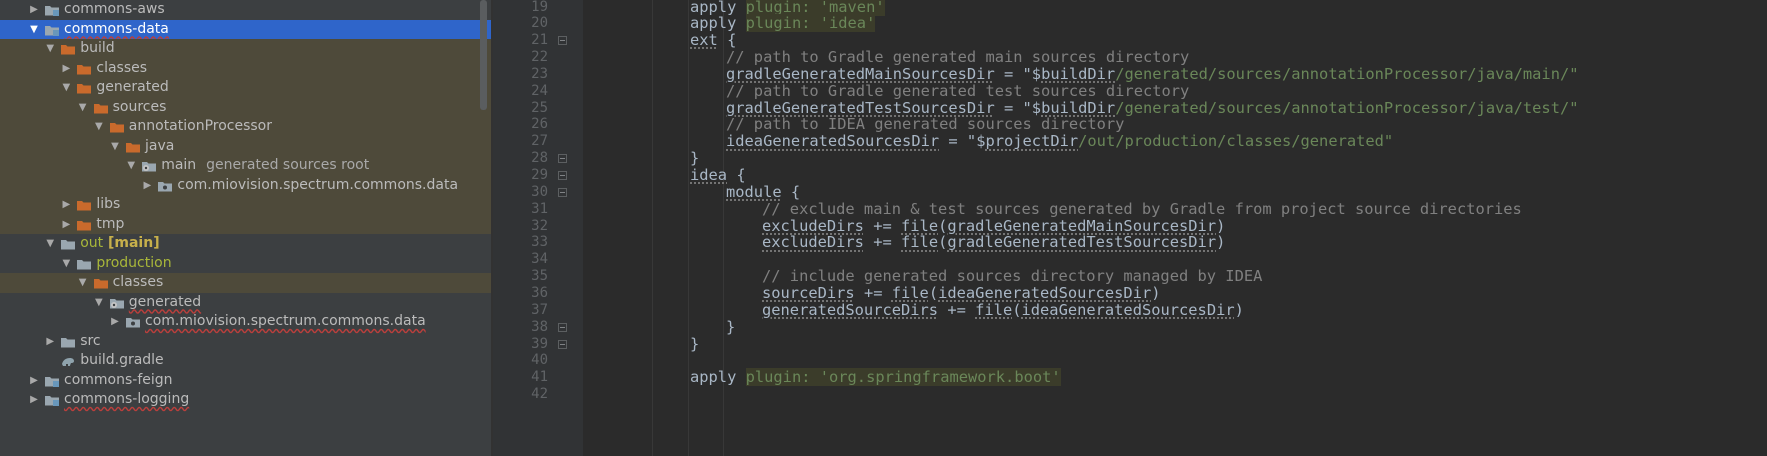 Image resolution: width=1767 pixels, height=456 pixels. What do you see at coordinates (1236, 141) in the screenshot?
I see `code-token: /out/production/classes/generated"` at bounding box center [1236, 141].